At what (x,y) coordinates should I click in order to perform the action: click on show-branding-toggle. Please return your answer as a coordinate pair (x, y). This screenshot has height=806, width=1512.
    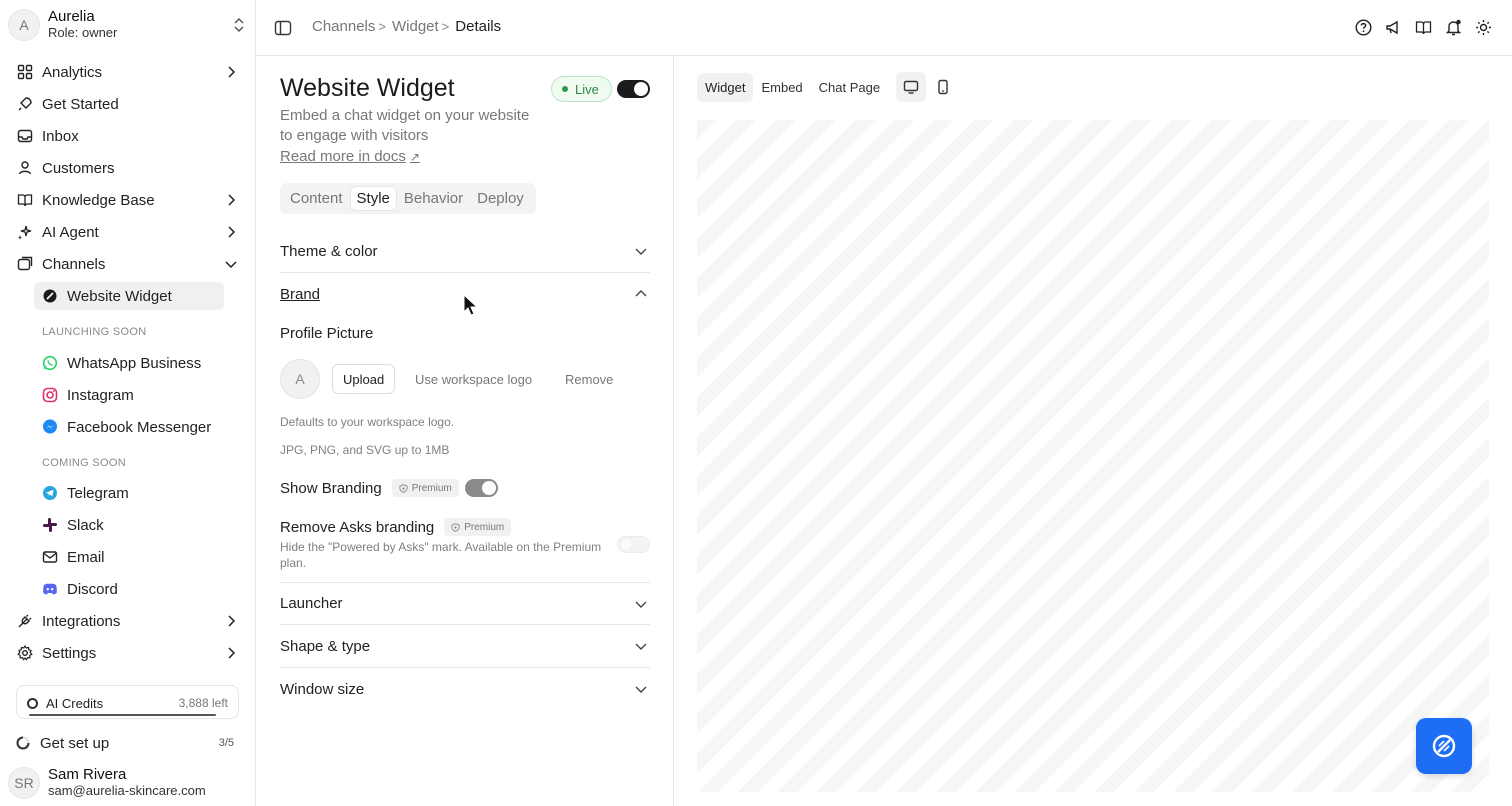
    Looking at the image, I should click on (481, 488).